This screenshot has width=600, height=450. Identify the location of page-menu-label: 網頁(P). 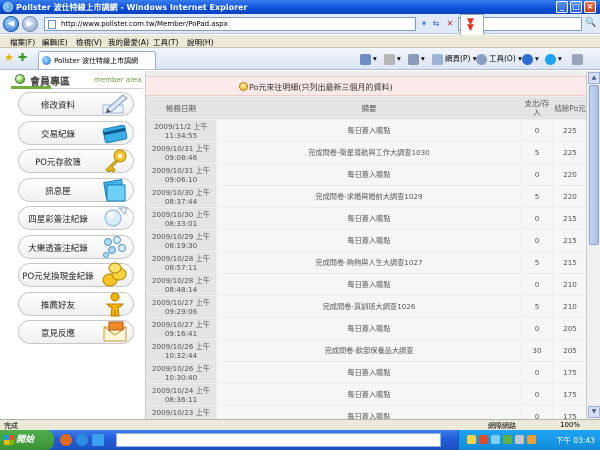
(458, 58).